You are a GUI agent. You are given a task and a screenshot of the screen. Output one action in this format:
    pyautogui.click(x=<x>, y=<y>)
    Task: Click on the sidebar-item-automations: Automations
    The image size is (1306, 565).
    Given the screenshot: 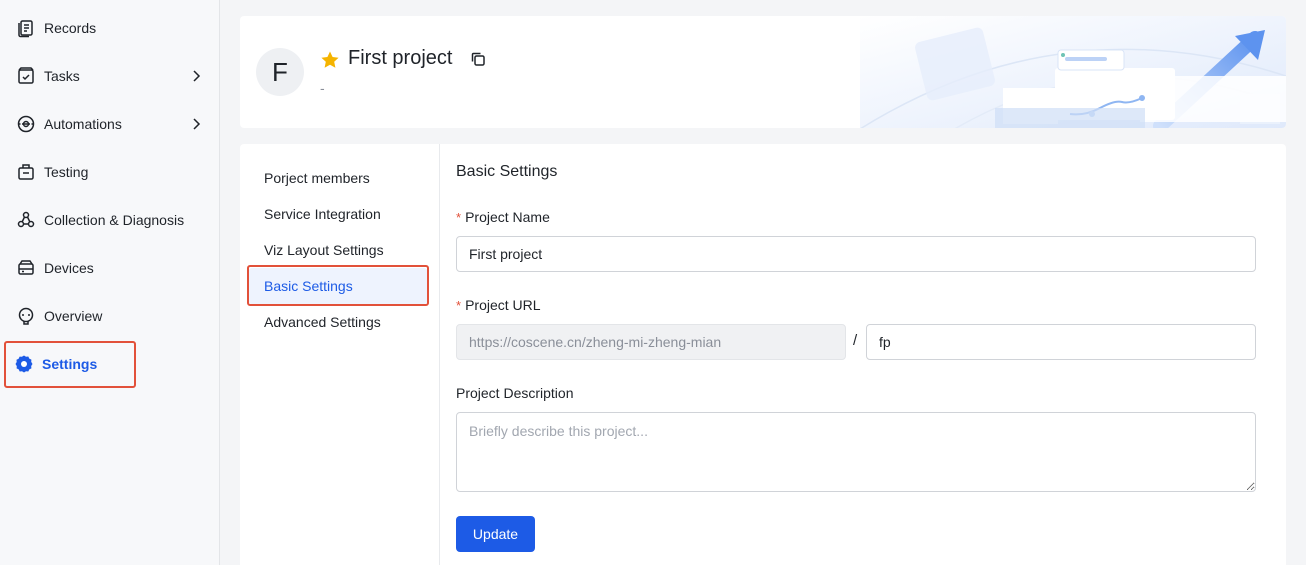 What is the action you would take?
    pyautogui.click(x=110, y=124)
    